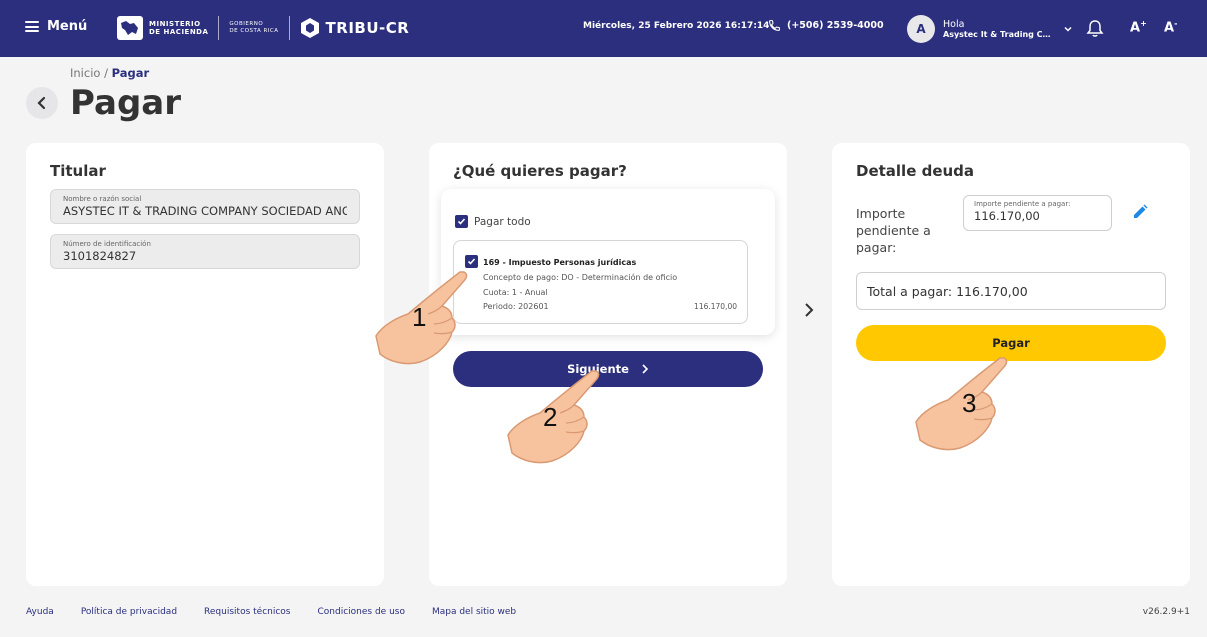 This screenshot has height=637, width=1207. Describe the element at coordinates (1140, 214) in the screenshot. I see `edit-pencil-icon` at that location.